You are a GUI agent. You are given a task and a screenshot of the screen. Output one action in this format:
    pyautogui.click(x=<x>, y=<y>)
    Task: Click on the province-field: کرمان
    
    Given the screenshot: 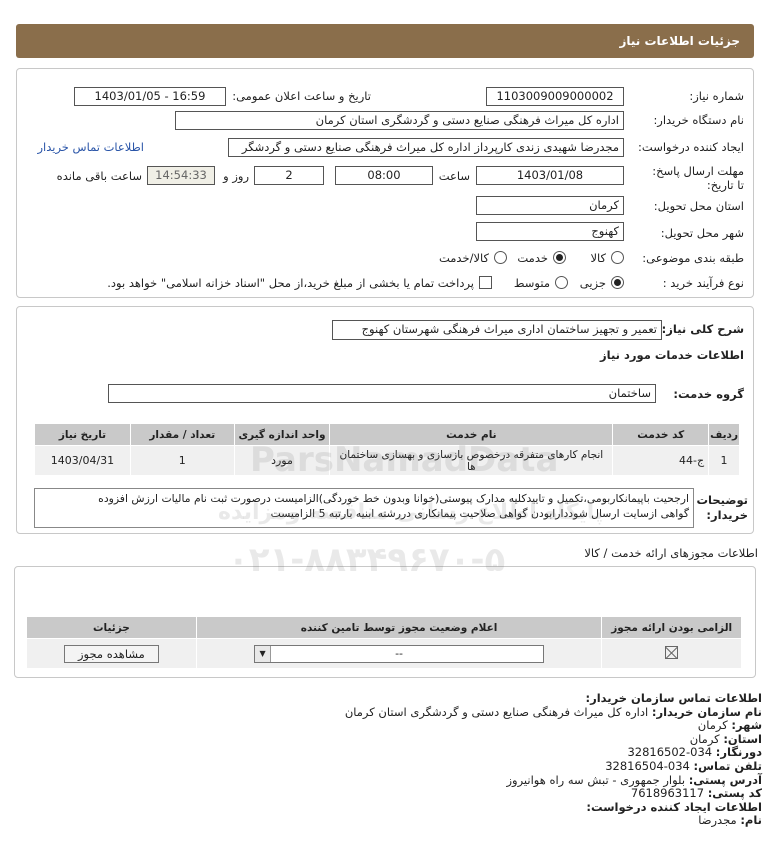 What is the action you would take?
    pyautogui.click(x=550, y=205)
    